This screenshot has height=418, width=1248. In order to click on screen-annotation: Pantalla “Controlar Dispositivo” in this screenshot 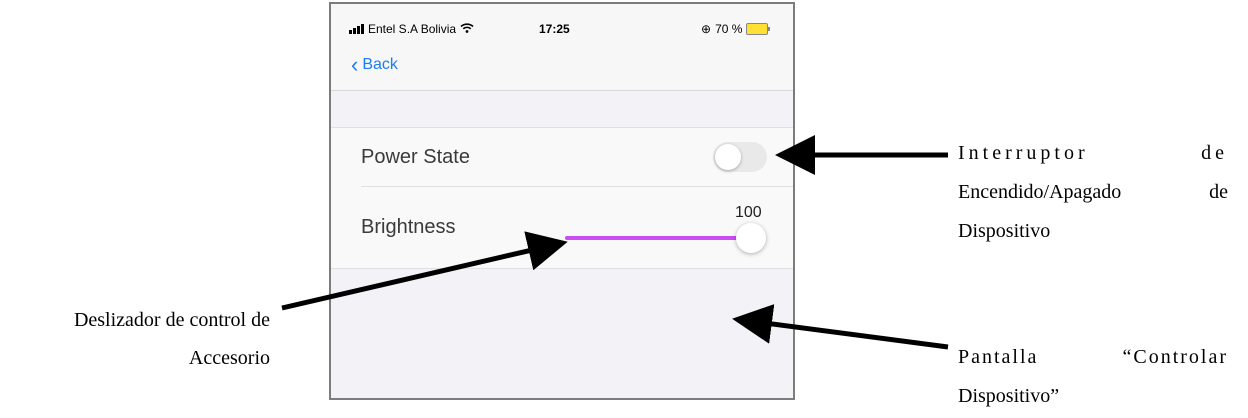, I will do `click(1093, 376)`.